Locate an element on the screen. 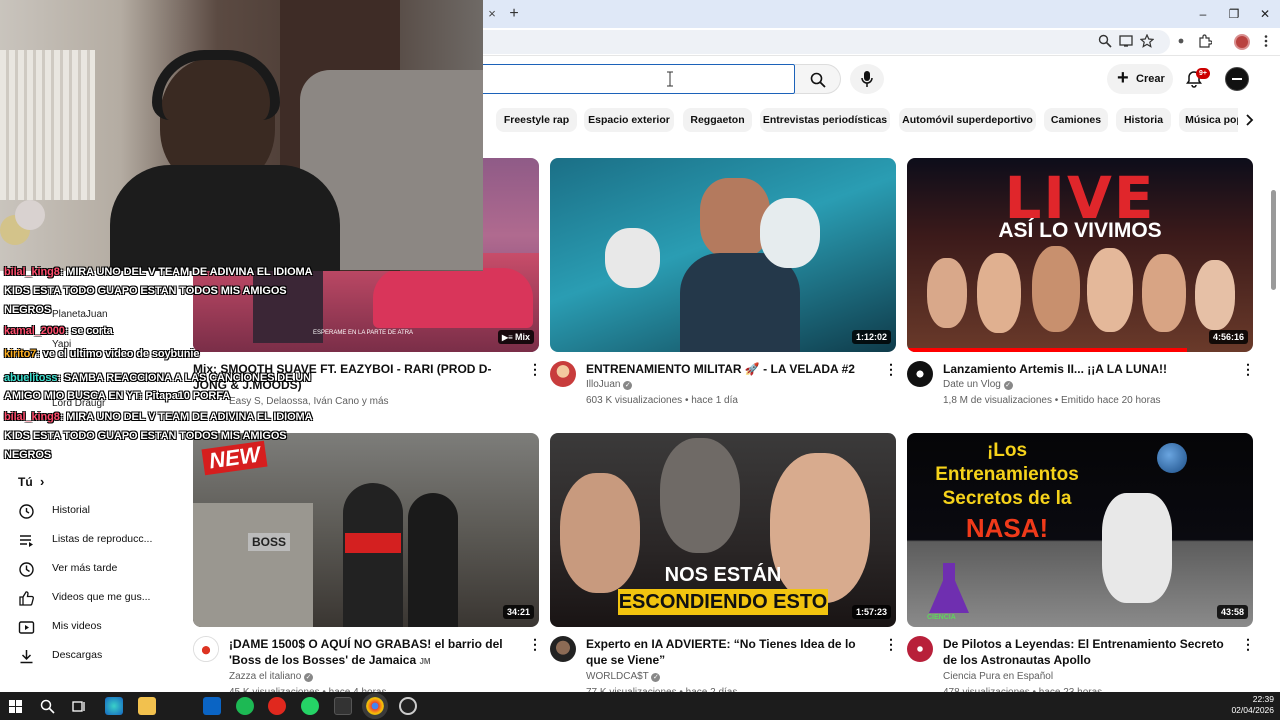 This screenshot has width=1280, height=720. address-bar is located at coordinates (820, 42).